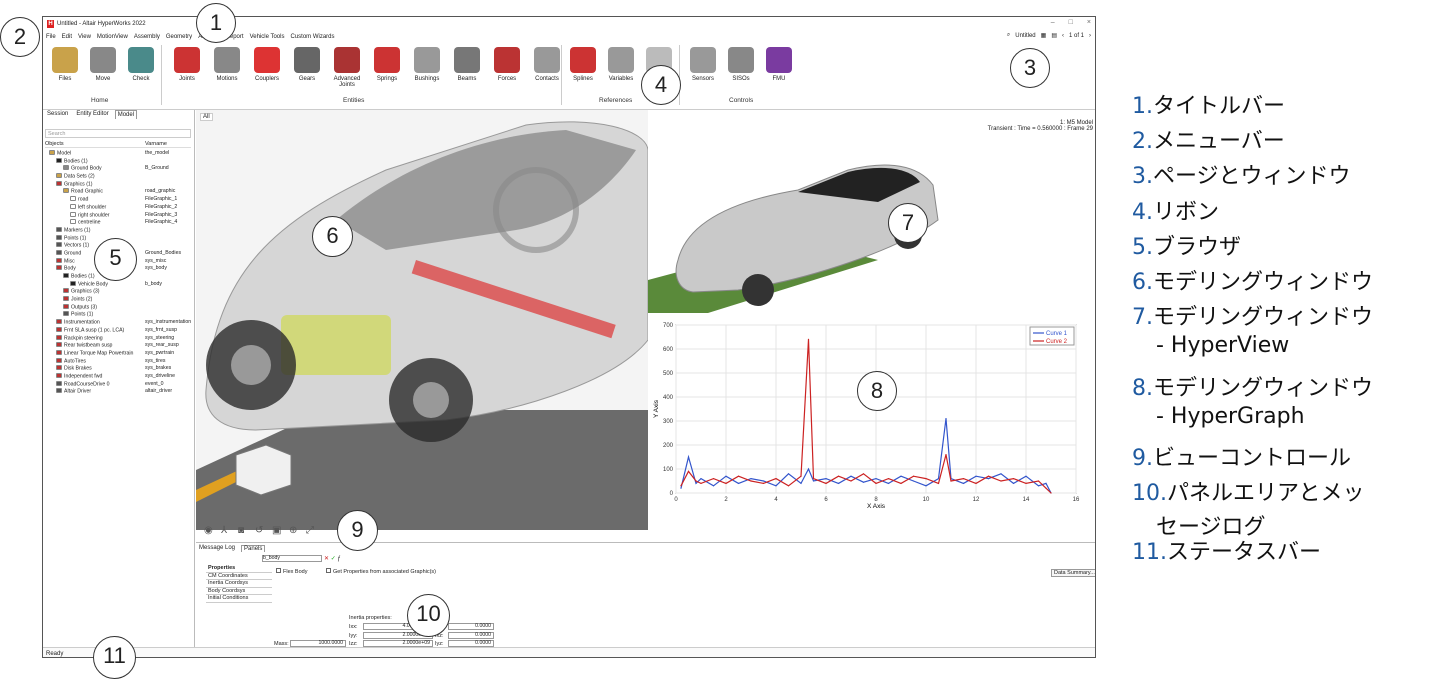 This screenshot has width=1444, height=683. What do you see at coordinates (263, 470) in the screenshot?
I see `view-cube-icon` at bounding box center [263, 470].